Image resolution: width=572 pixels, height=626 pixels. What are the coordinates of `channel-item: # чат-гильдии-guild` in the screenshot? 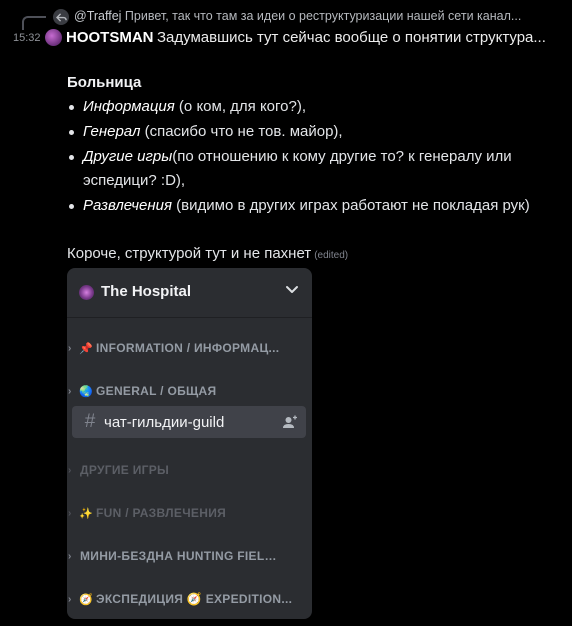 It's located at (189, 422).